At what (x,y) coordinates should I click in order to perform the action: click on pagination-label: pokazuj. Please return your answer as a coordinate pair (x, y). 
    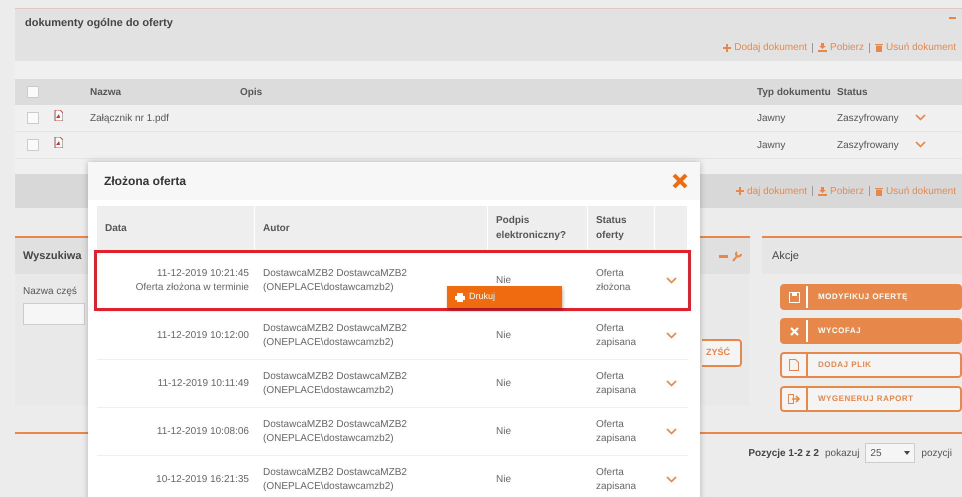
    Looking at the image, I should click on (842, 453).